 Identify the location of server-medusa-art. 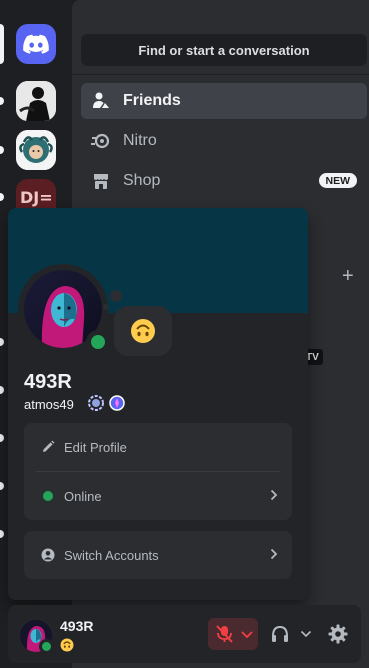
(36, 150).